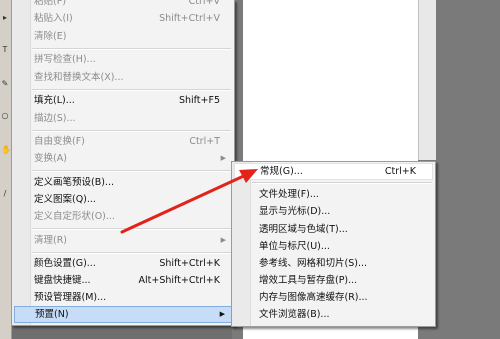 This screenshot has width=500, height=339. Describe the element at coordinates (6, 150) in the screenshot. I see `hand-tool-icon: ✋` at that location.